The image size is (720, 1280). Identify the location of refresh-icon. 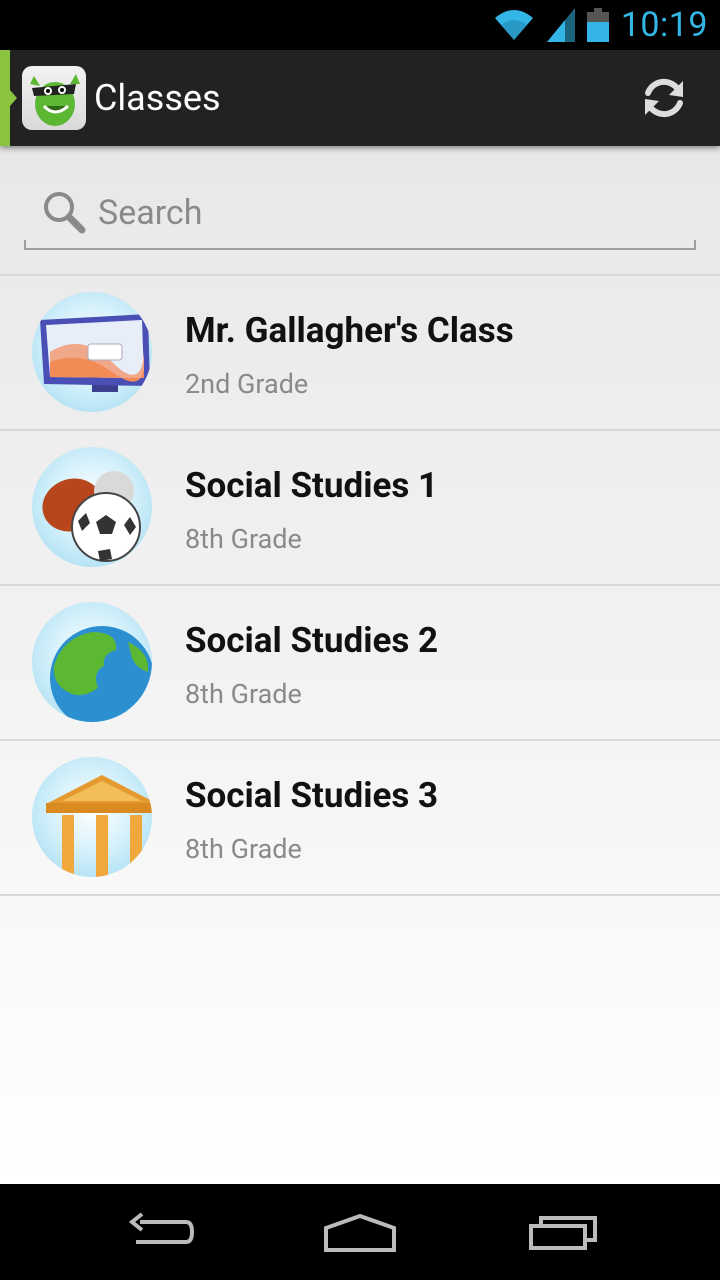
(664, 98).